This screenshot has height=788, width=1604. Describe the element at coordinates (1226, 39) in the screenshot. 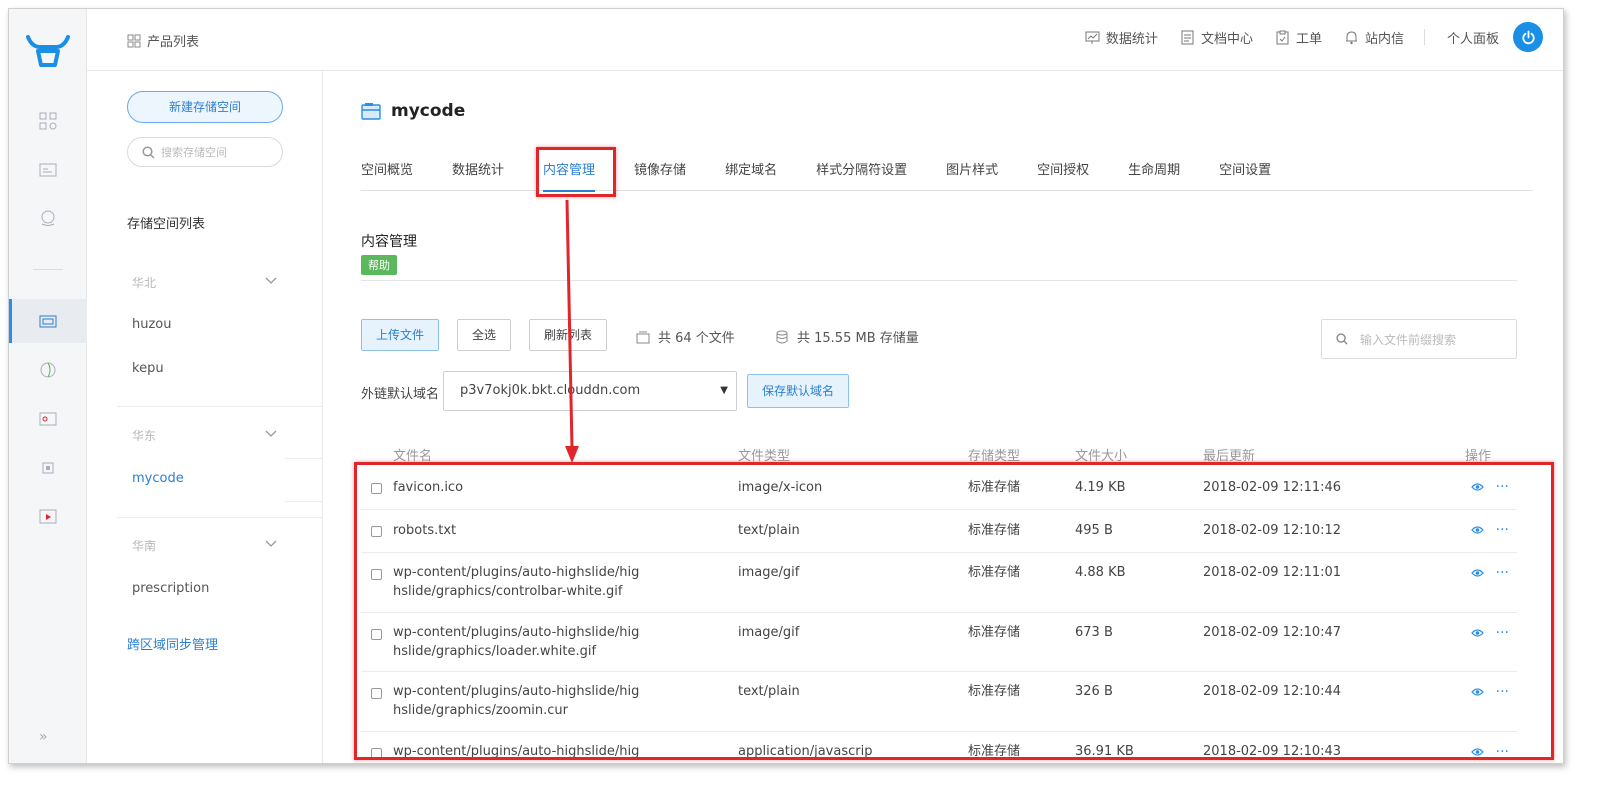

I see `docs-label: 文档中心` at that location.